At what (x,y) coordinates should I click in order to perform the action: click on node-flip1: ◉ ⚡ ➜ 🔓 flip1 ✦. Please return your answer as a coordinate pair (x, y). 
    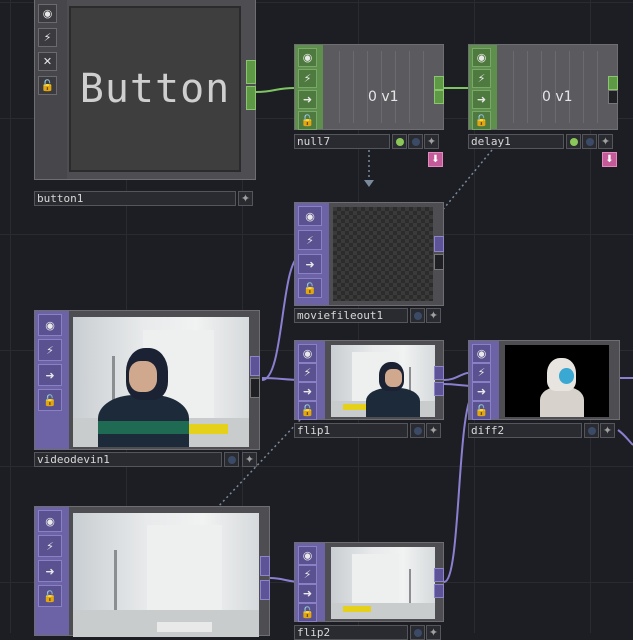
    Looking at the image, I should click on (371, 391).